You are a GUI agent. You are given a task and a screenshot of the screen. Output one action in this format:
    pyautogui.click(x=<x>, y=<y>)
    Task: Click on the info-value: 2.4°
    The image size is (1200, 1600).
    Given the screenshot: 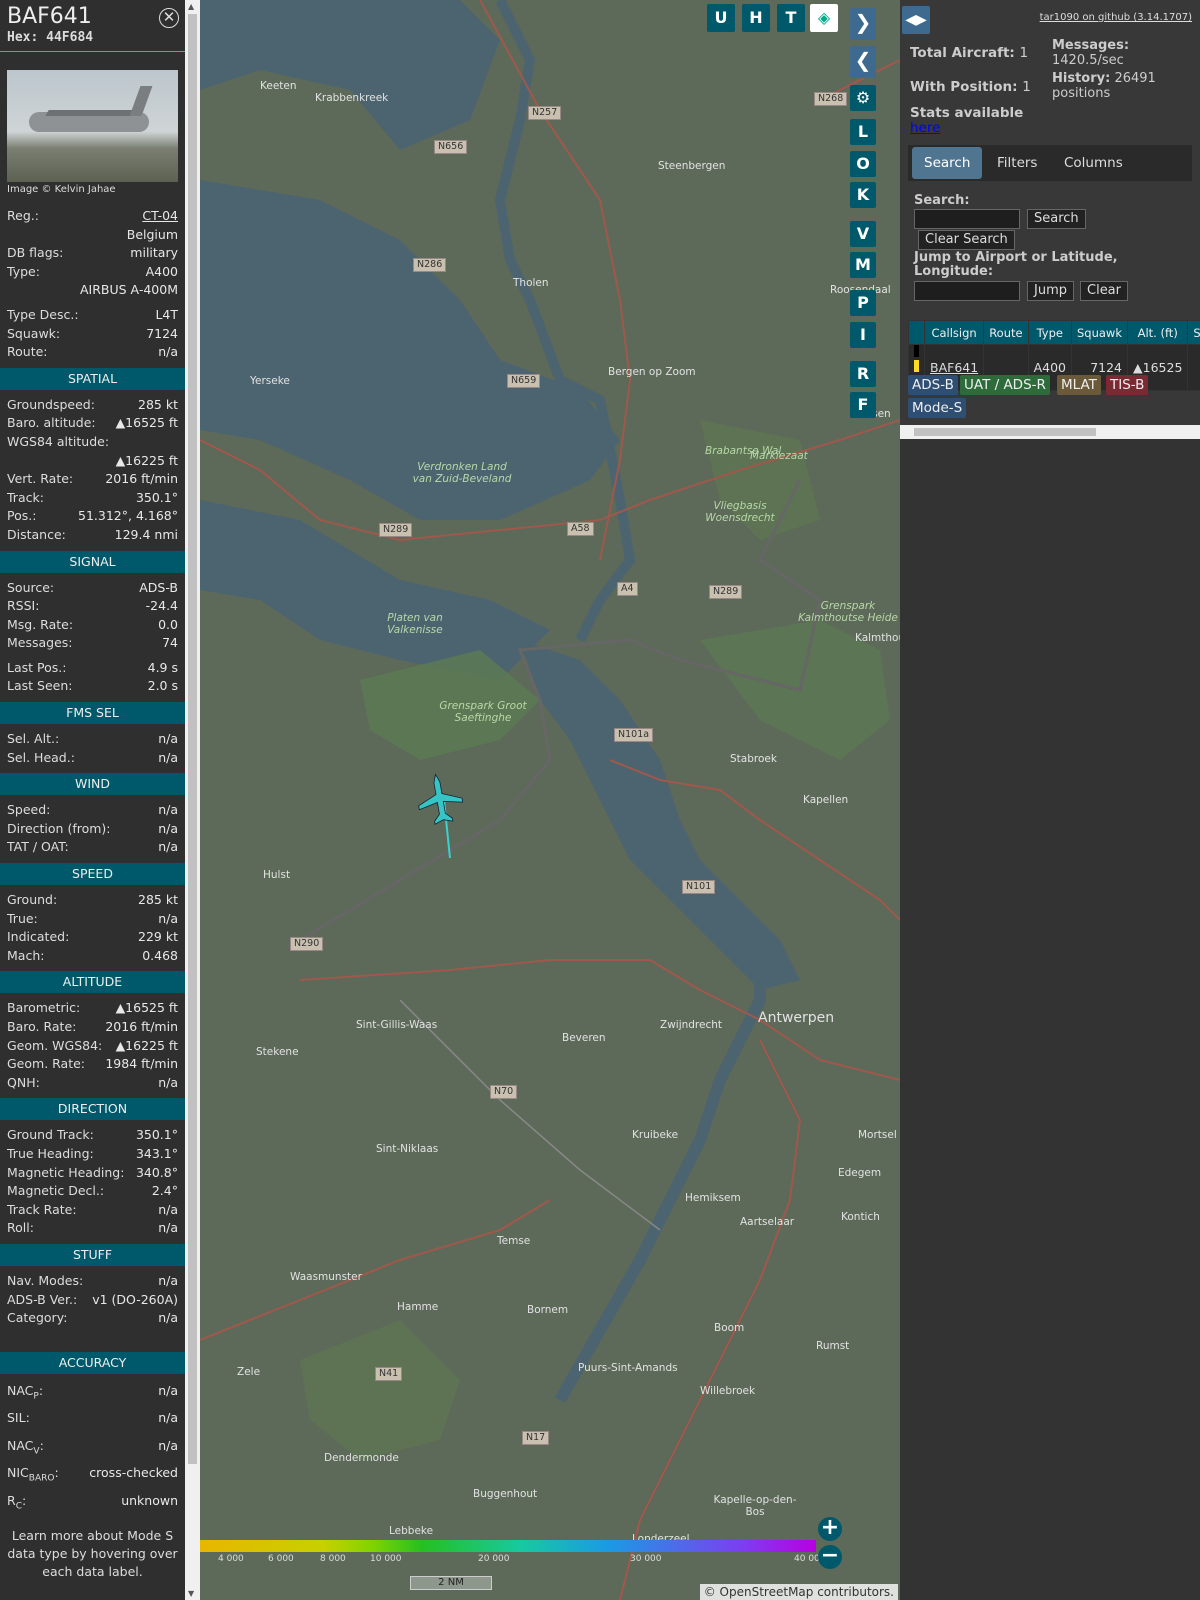 What is the action you would take?
    pyautogui.click(x=164, y=1191)
    